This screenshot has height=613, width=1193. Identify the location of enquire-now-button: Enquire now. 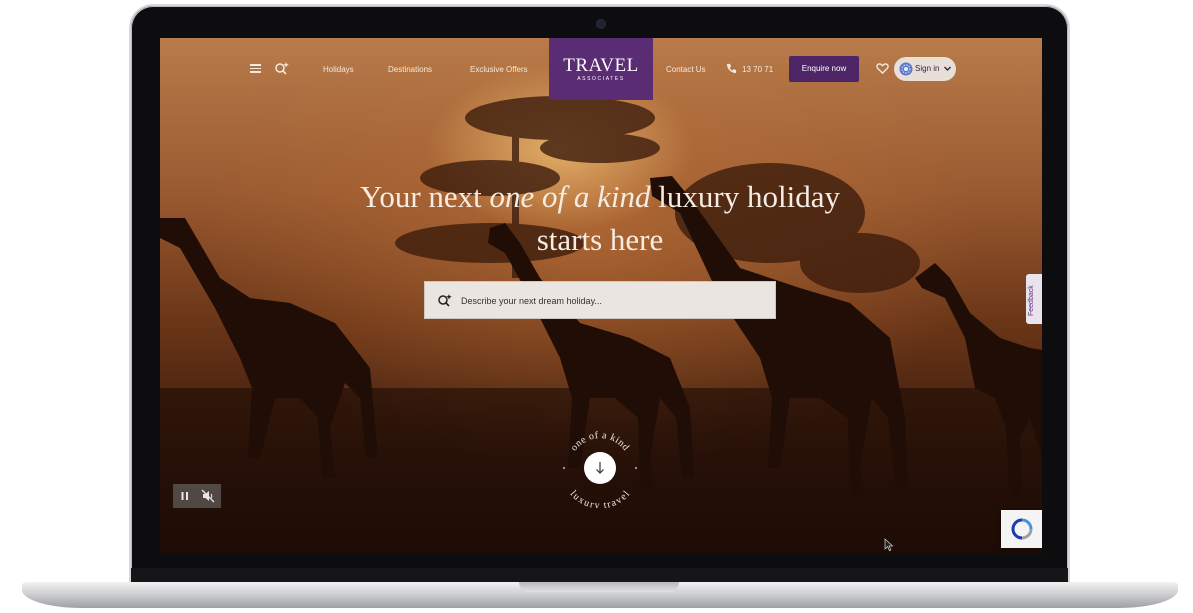
(824, 69).